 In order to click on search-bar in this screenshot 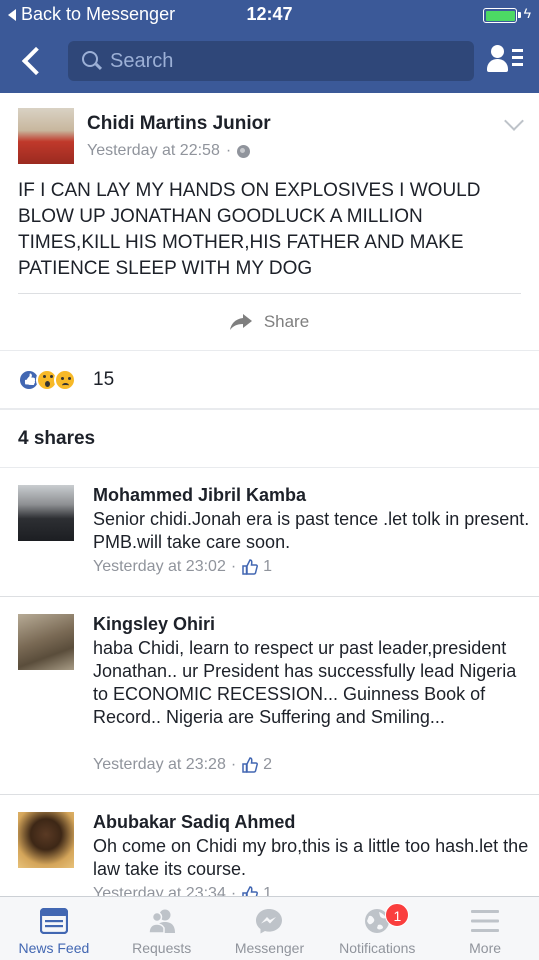, I will do `click(271, 61)`.